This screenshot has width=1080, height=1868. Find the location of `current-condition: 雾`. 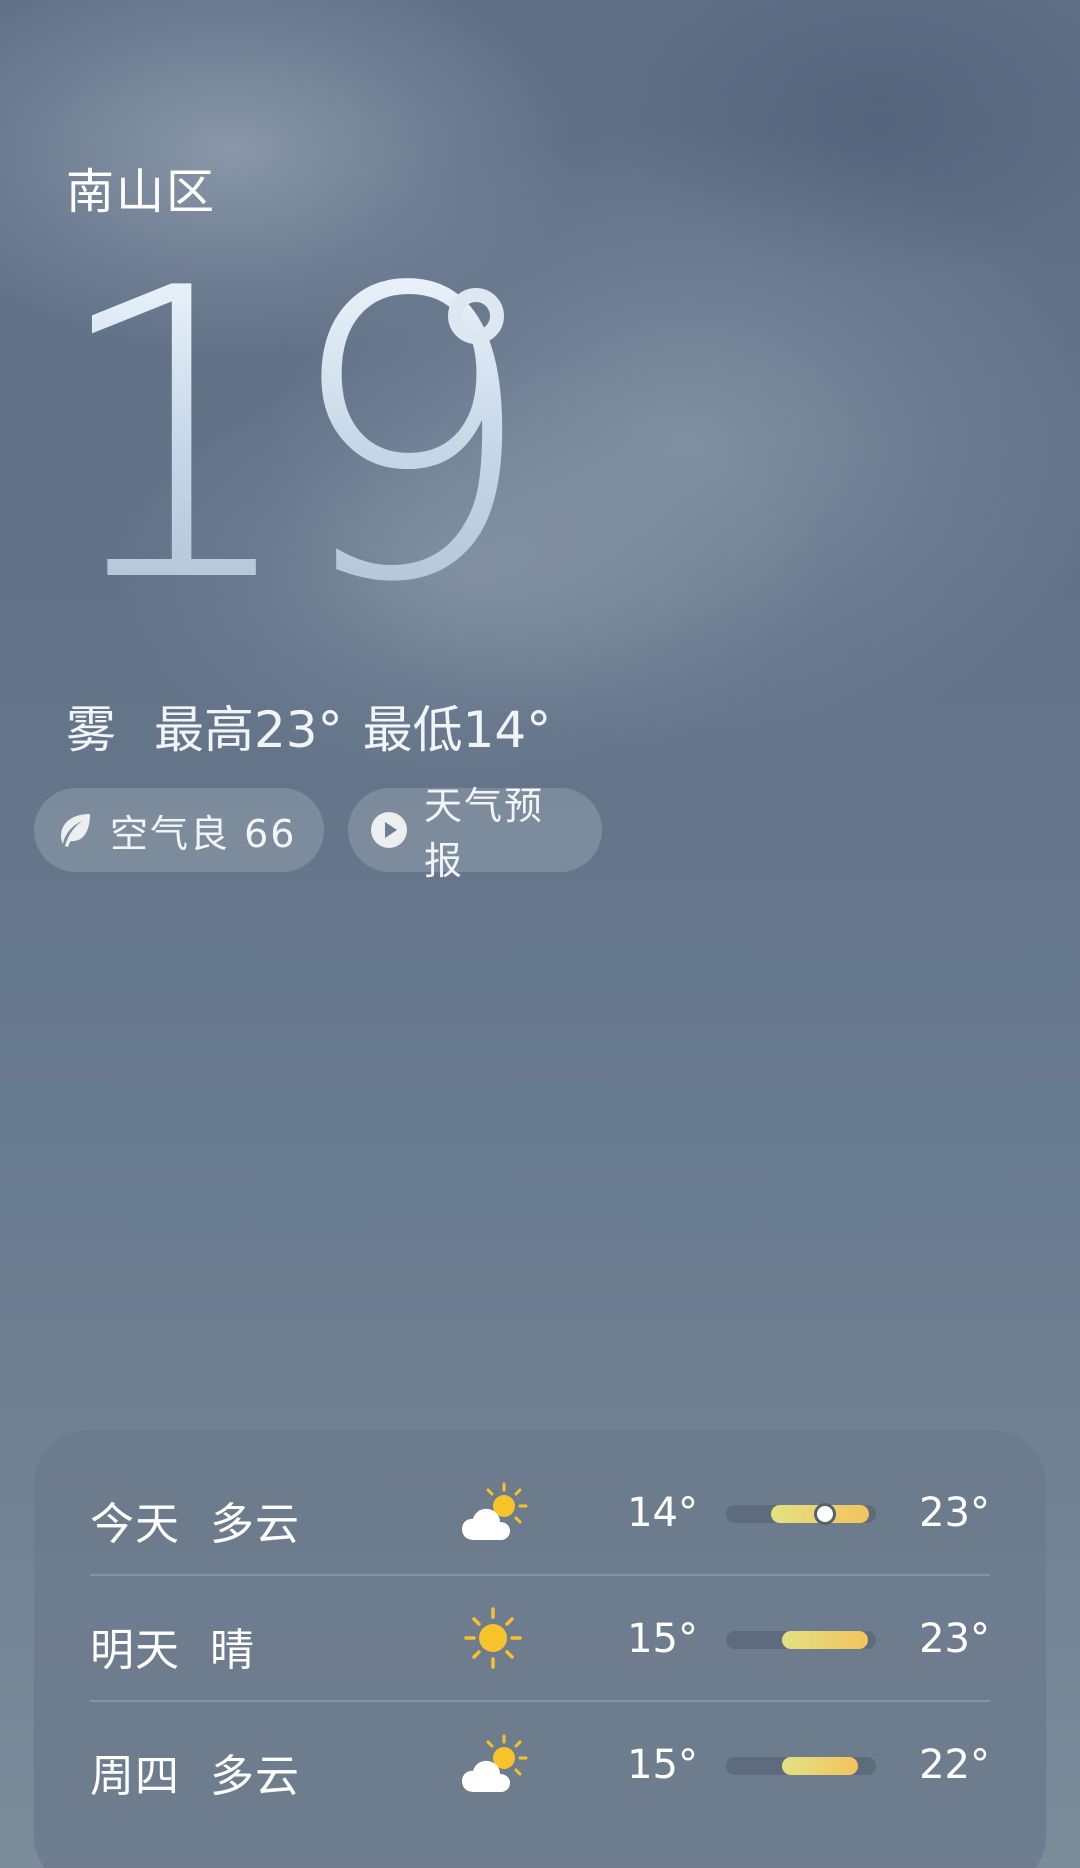

current-condition: 雾 is located at coordinates (91, 730).